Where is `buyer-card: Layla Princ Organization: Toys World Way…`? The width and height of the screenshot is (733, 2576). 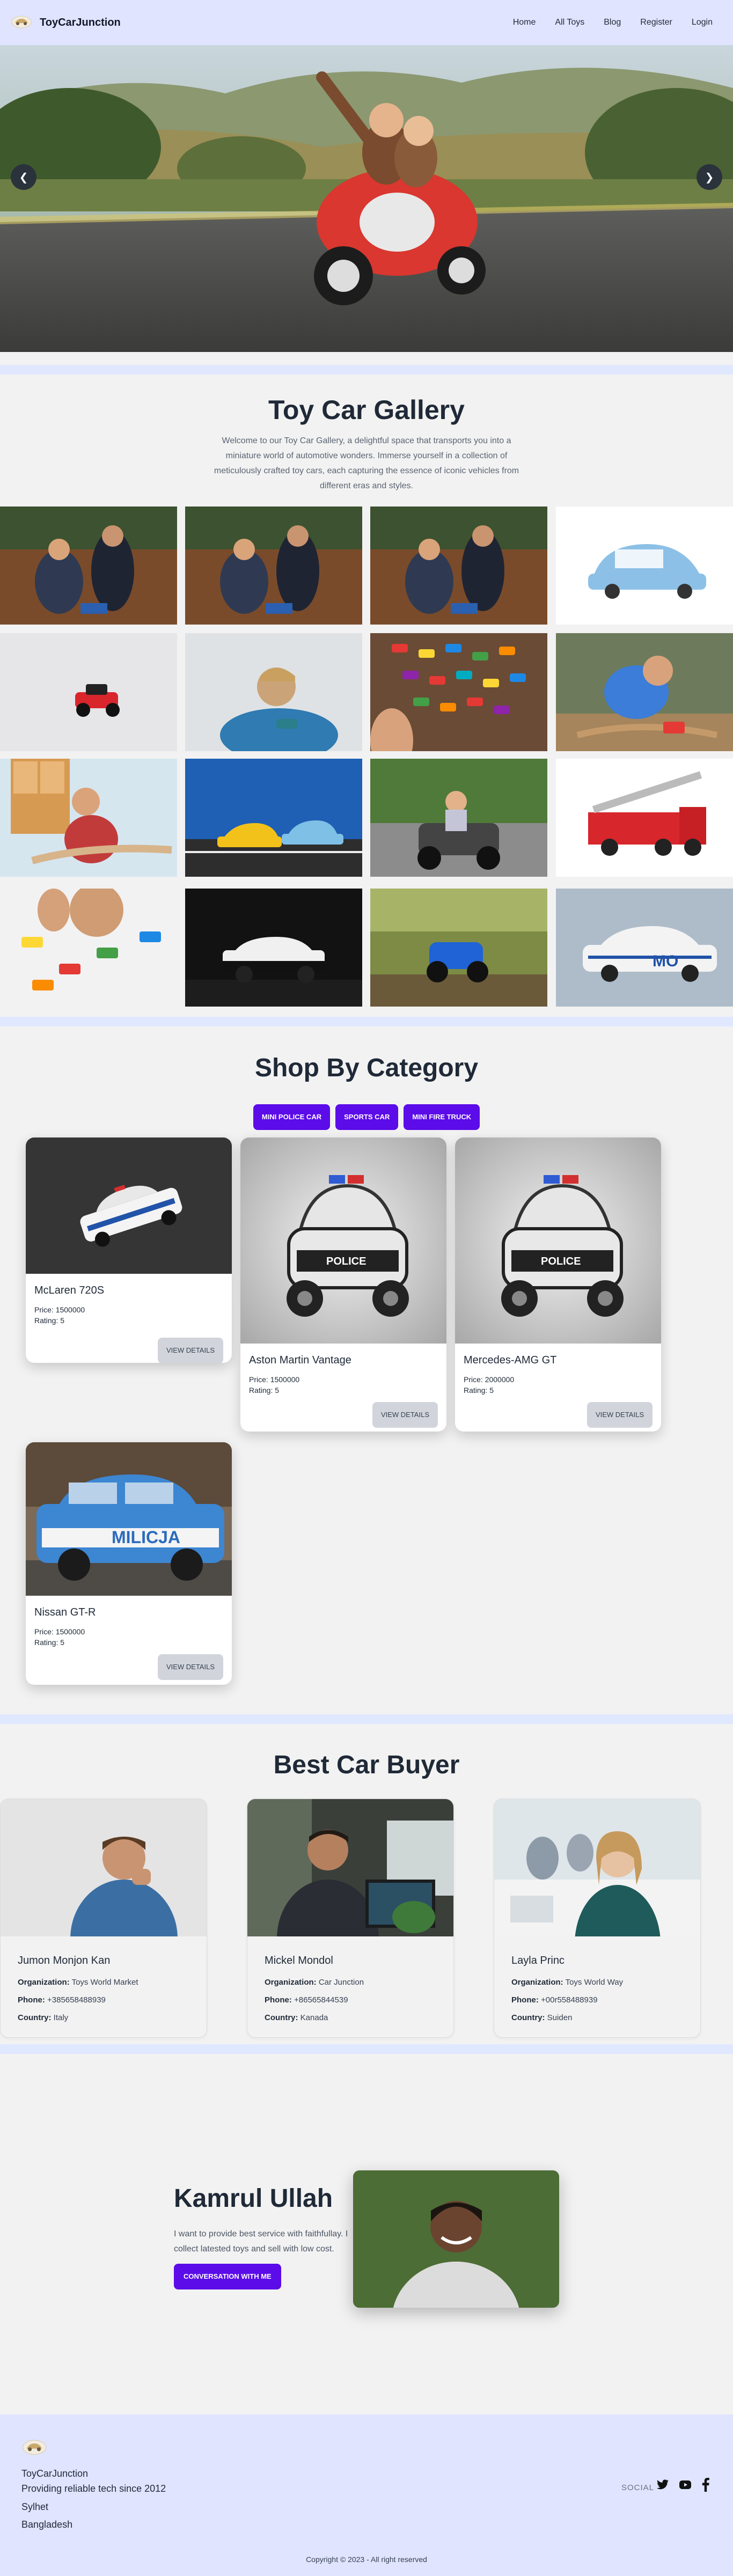 buyer-card: Layla Princ Organization: Toys World Way… is located at coordinates (598, 1918).